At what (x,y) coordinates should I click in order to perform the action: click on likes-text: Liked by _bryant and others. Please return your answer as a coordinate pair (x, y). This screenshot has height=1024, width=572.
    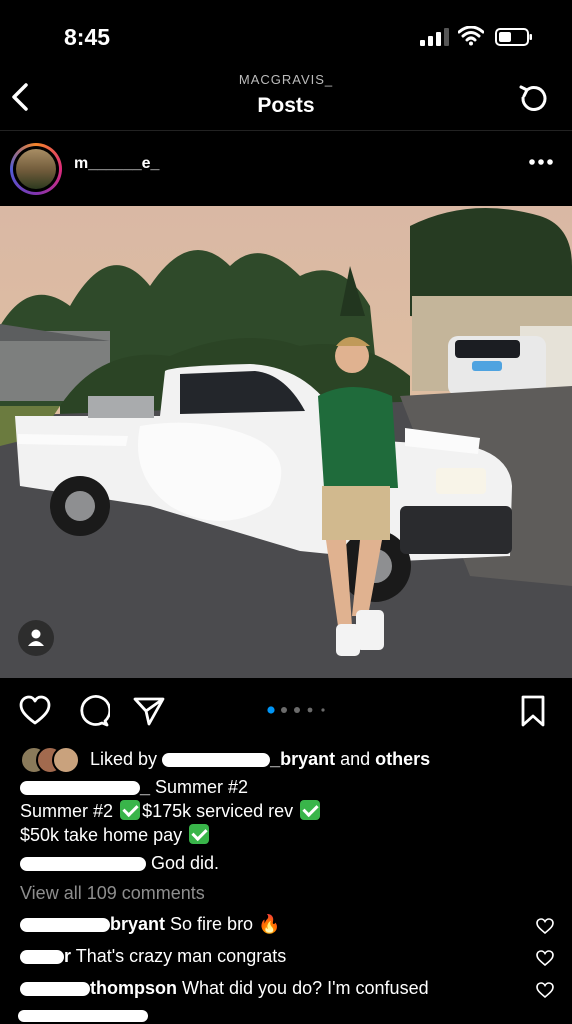
    Looking at the image, I should click on (260, 759).